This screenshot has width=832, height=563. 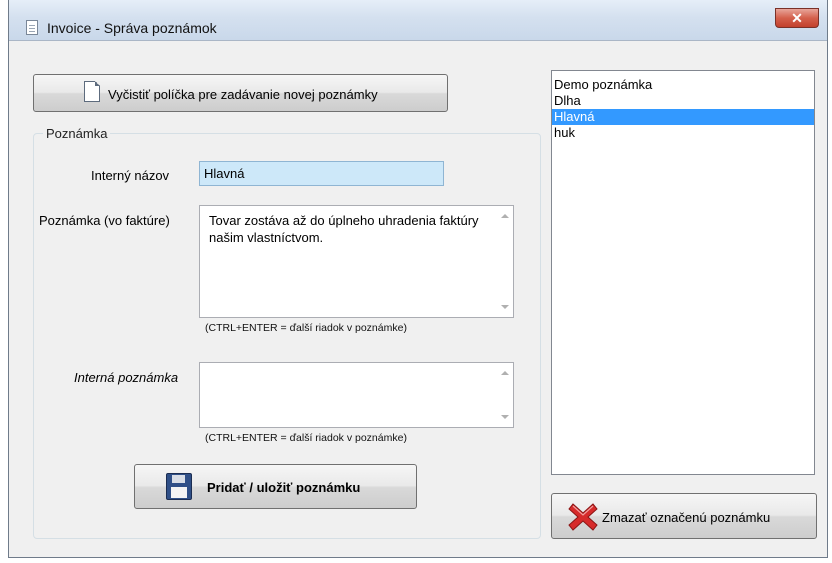 I want to click on internal-name-input: Hlavná, so click(x=321, y=173).